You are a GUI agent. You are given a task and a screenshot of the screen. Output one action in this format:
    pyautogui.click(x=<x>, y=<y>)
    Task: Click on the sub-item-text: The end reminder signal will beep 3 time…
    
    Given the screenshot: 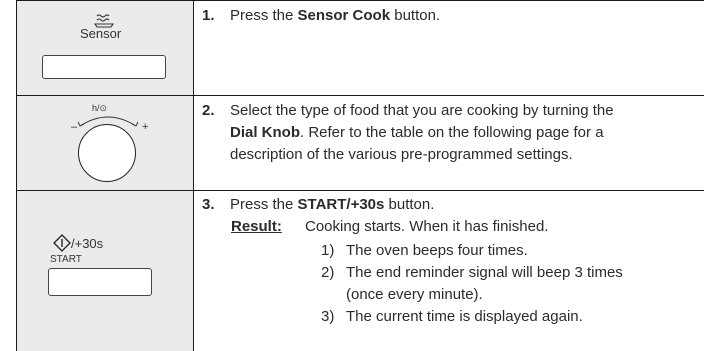 What is the action you would take?
    pyautogui.click(x=484, y=272)
    